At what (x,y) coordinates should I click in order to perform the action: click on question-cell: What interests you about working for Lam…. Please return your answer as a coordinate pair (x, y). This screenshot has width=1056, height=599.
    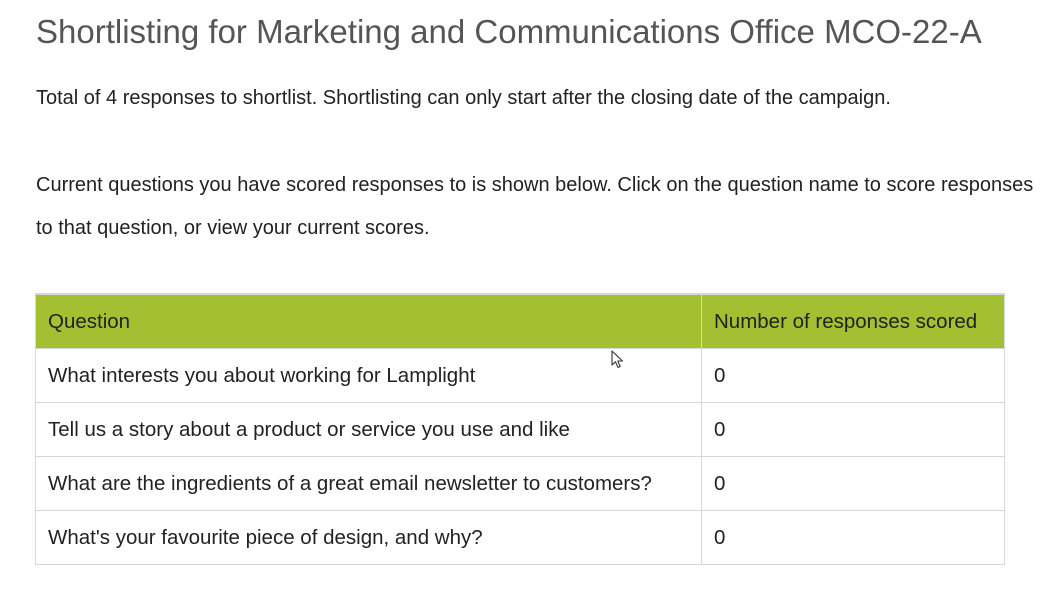
    Looking at the image, I should click on (368, 375).